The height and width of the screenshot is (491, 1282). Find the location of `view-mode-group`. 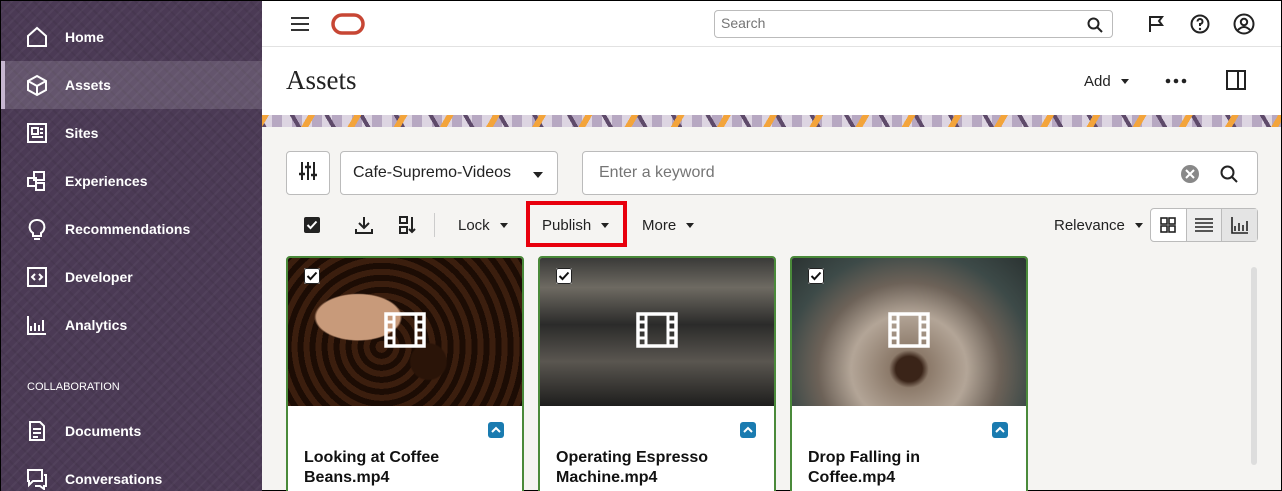

view-mode-group is located at coordinates (1204, 225).